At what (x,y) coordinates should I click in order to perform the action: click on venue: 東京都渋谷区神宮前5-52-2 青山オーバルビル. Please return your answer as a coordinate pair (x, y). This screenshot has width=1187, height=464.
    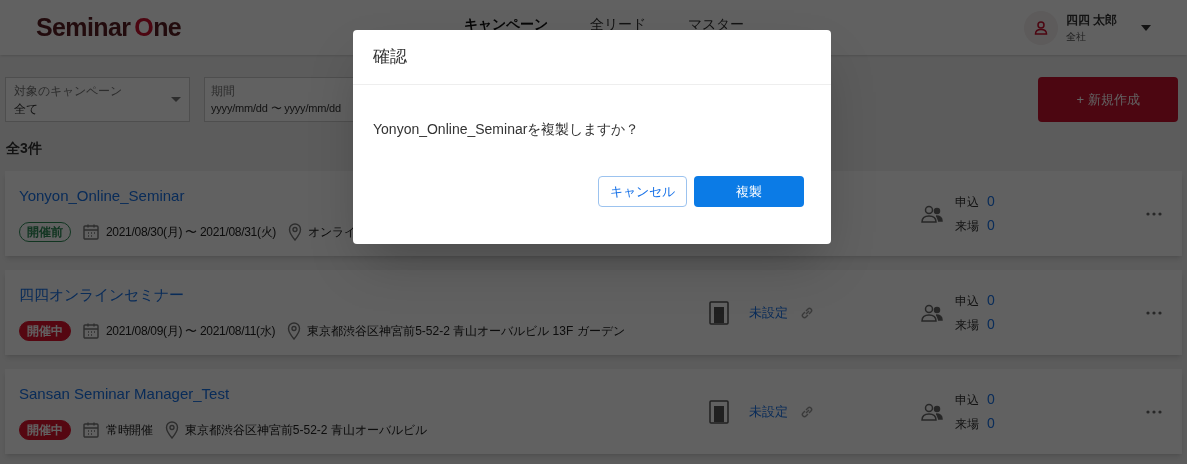
    Looking at the image, I should click on (305, 430).